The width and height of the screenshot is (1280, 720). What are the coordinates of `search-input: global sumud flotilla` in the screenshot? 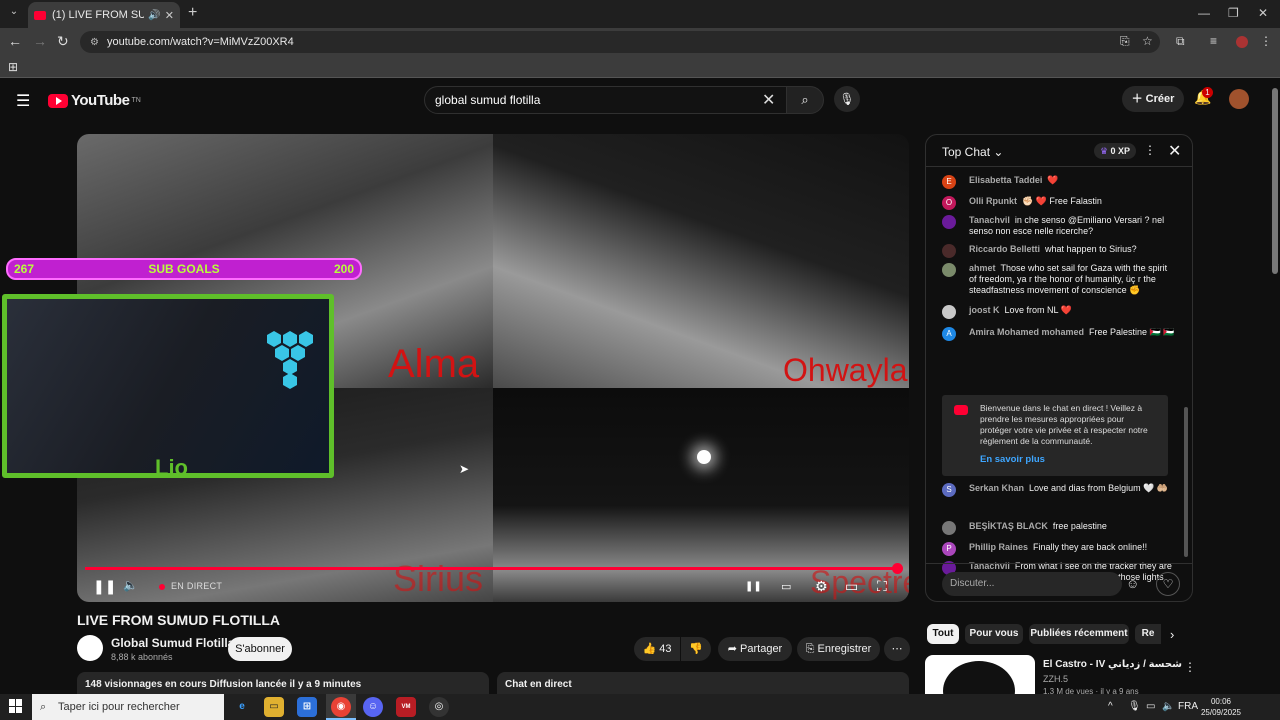 It's located at (606, 100).